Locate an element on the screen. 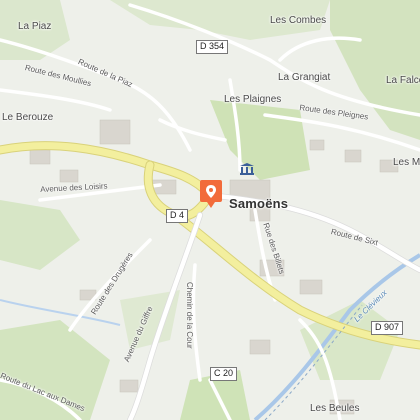  road-shield-d907: D 907 is located at coordinates (387, 328).